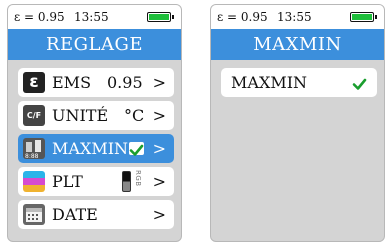  I want to click on page-title: REGLAGE, so click(94, 44).